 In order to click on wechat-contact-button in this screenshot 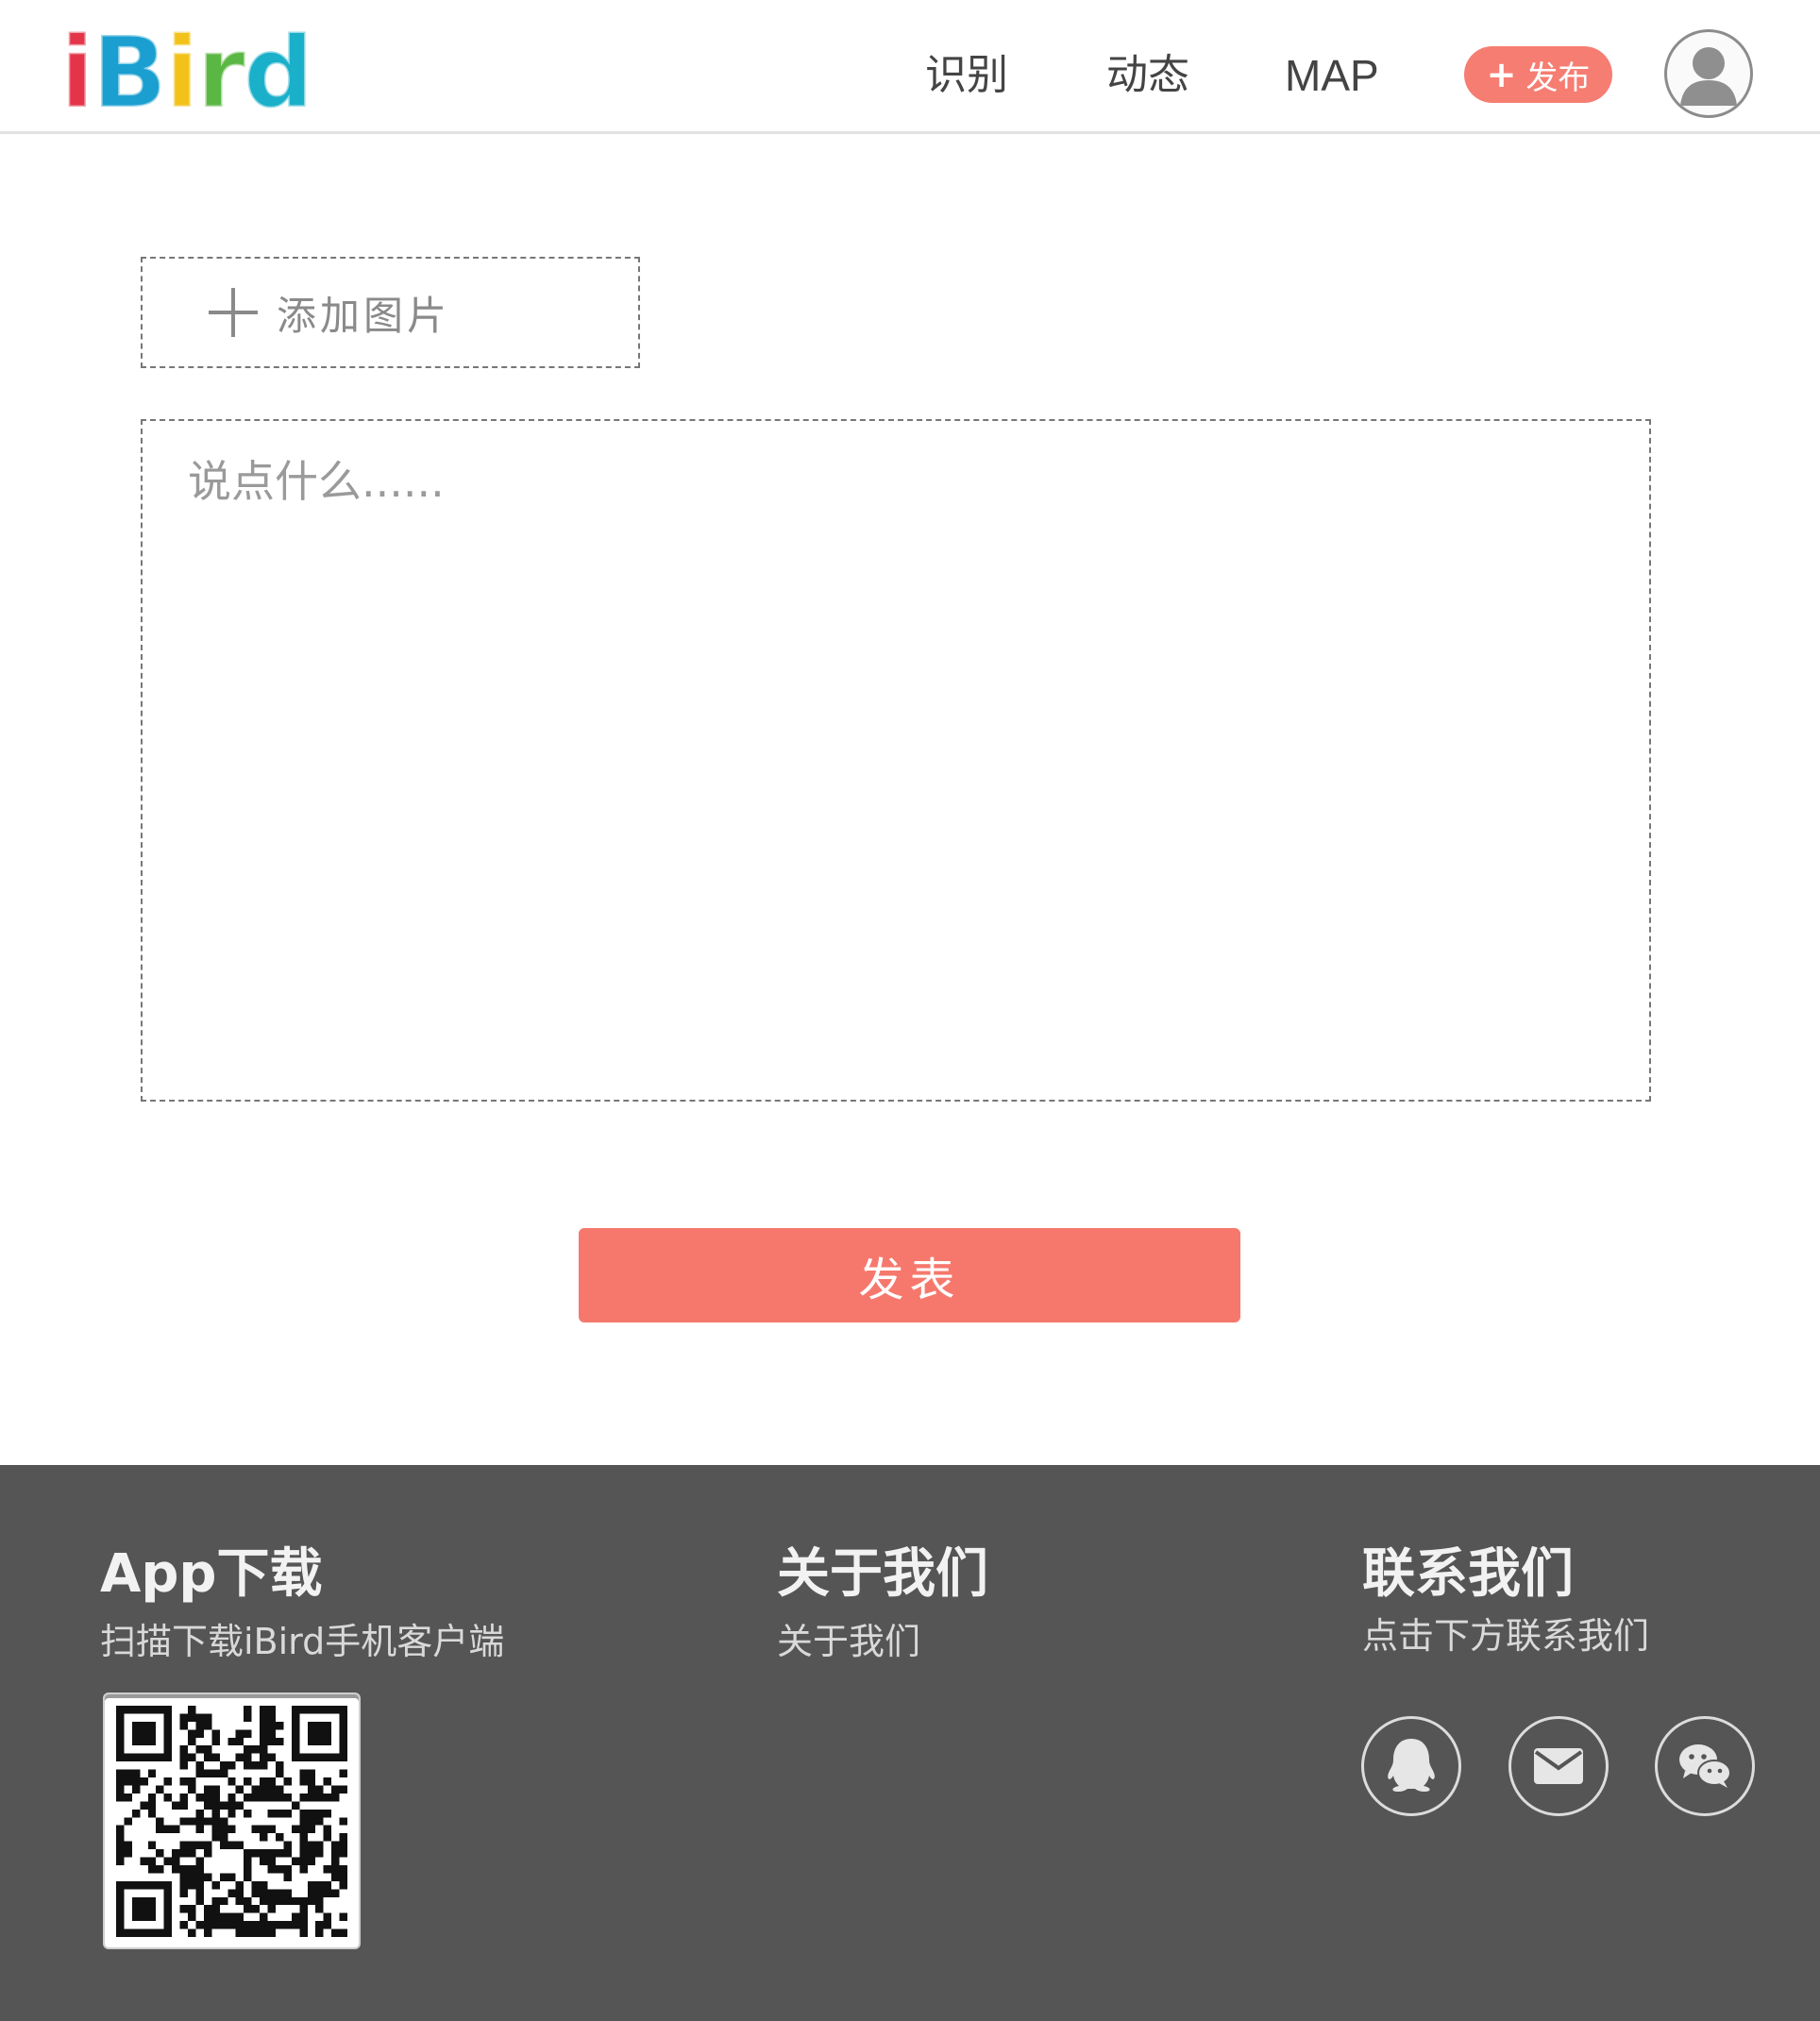, I will do `click(1705, 1766)`.